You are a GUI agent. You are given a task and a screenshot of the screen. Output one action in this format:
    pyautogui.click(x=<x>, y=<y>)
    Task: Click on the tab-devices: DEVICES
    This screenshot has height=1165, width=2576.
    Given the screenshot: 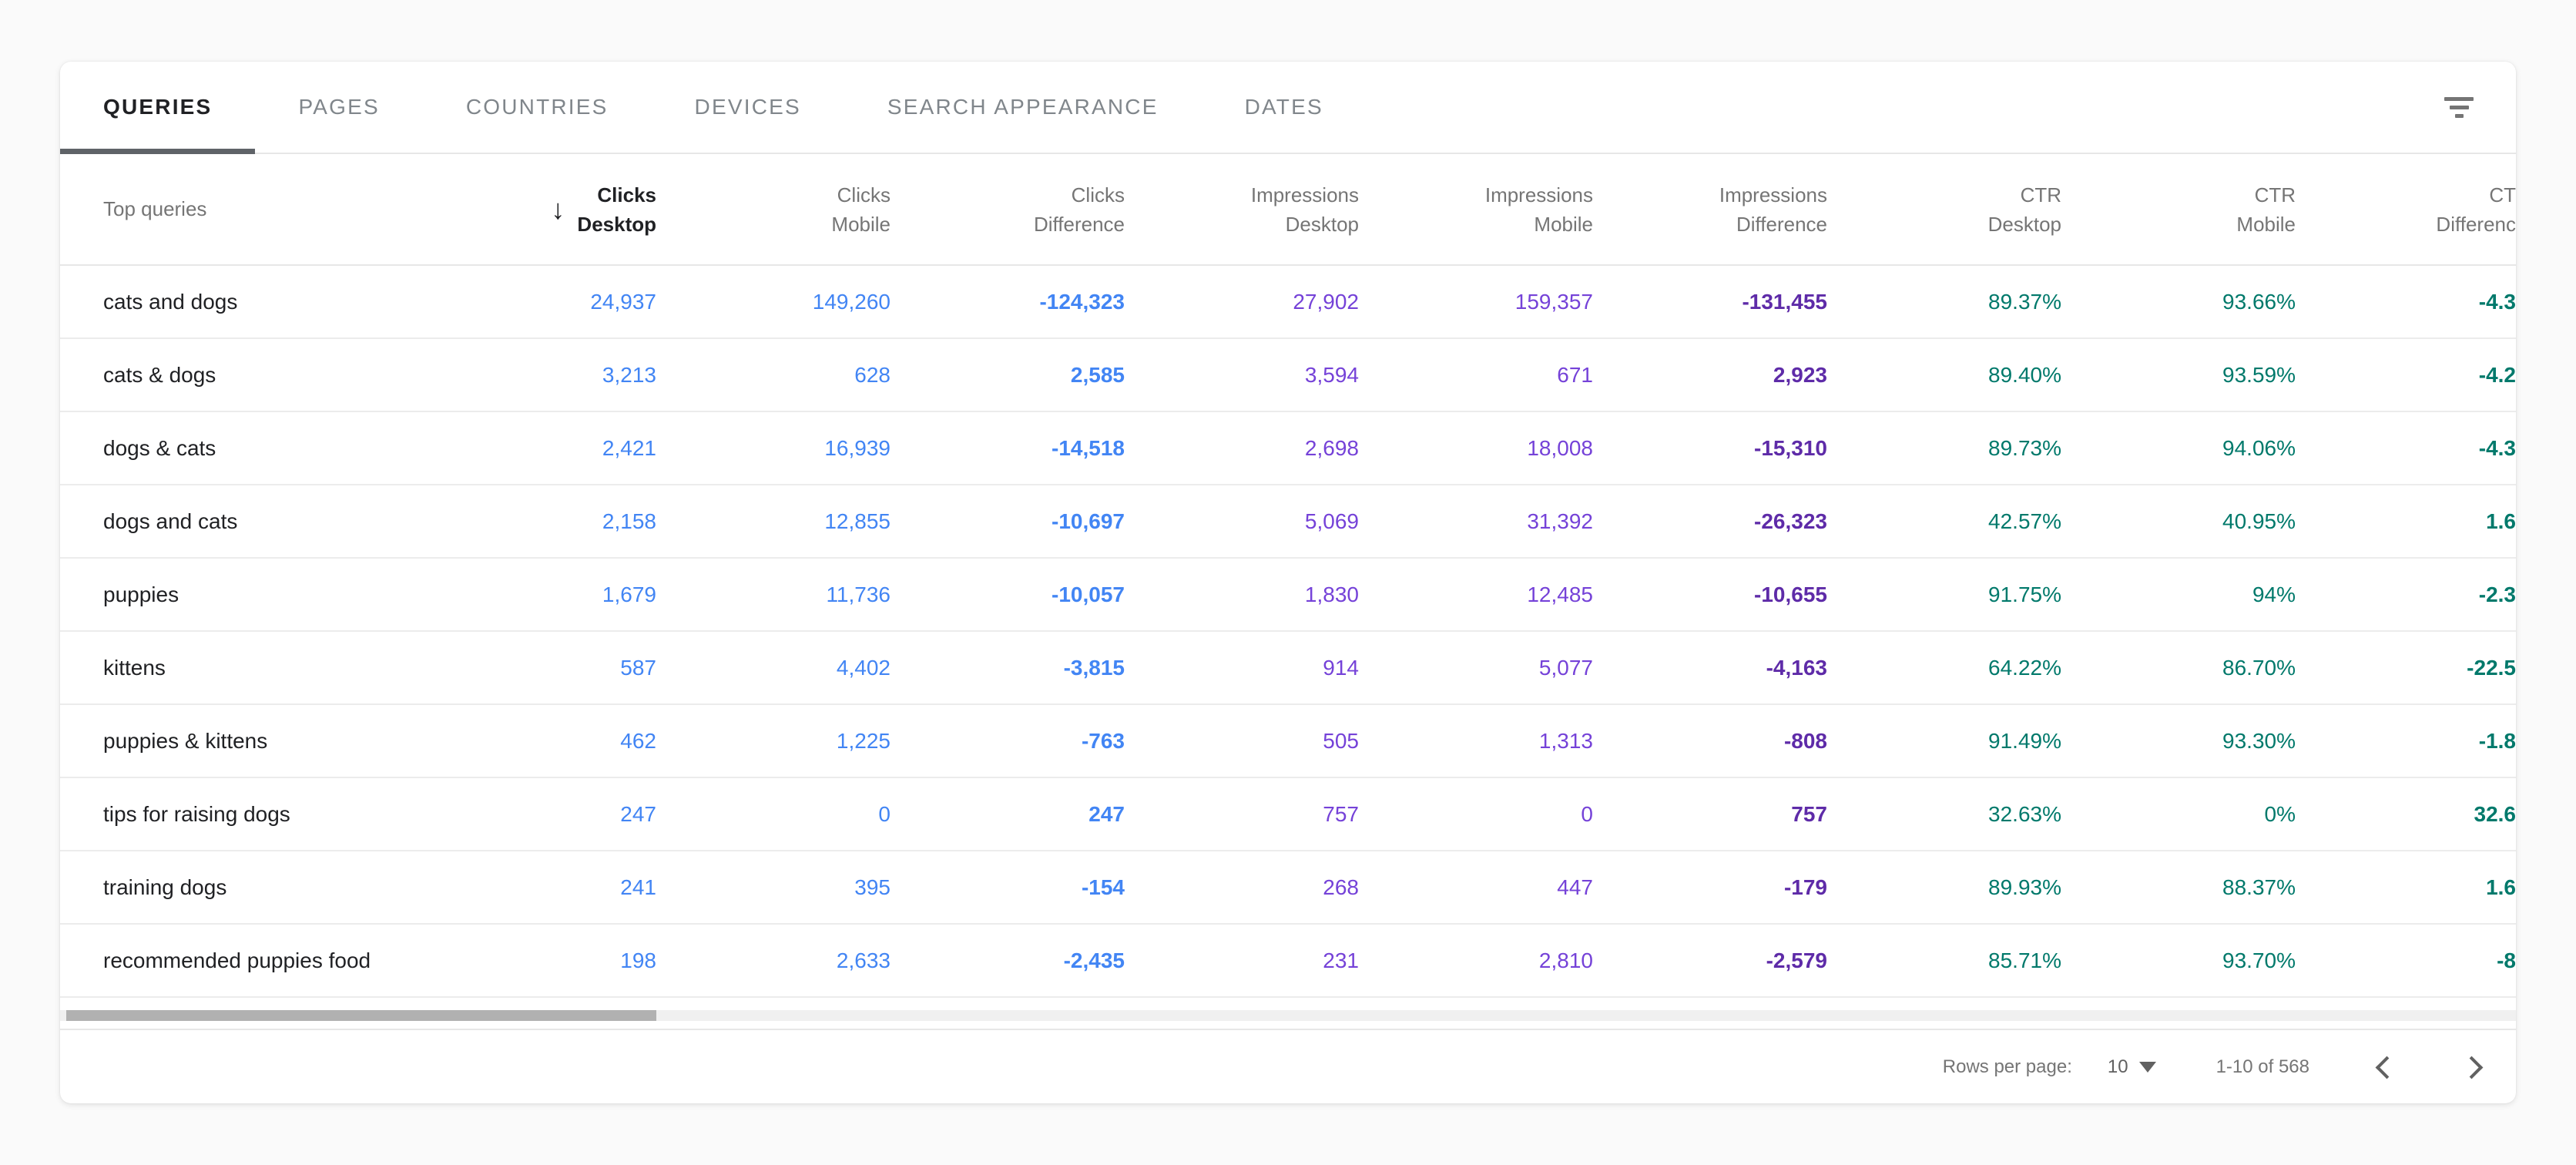 What is the action you would take?
    pyautogui.click(x=748, y=107)
    